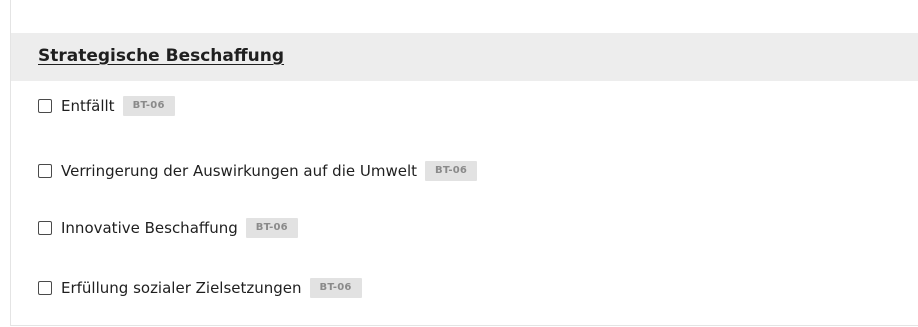  I want to click on option-label: Innovative Beschaffung, so click(149, 228).